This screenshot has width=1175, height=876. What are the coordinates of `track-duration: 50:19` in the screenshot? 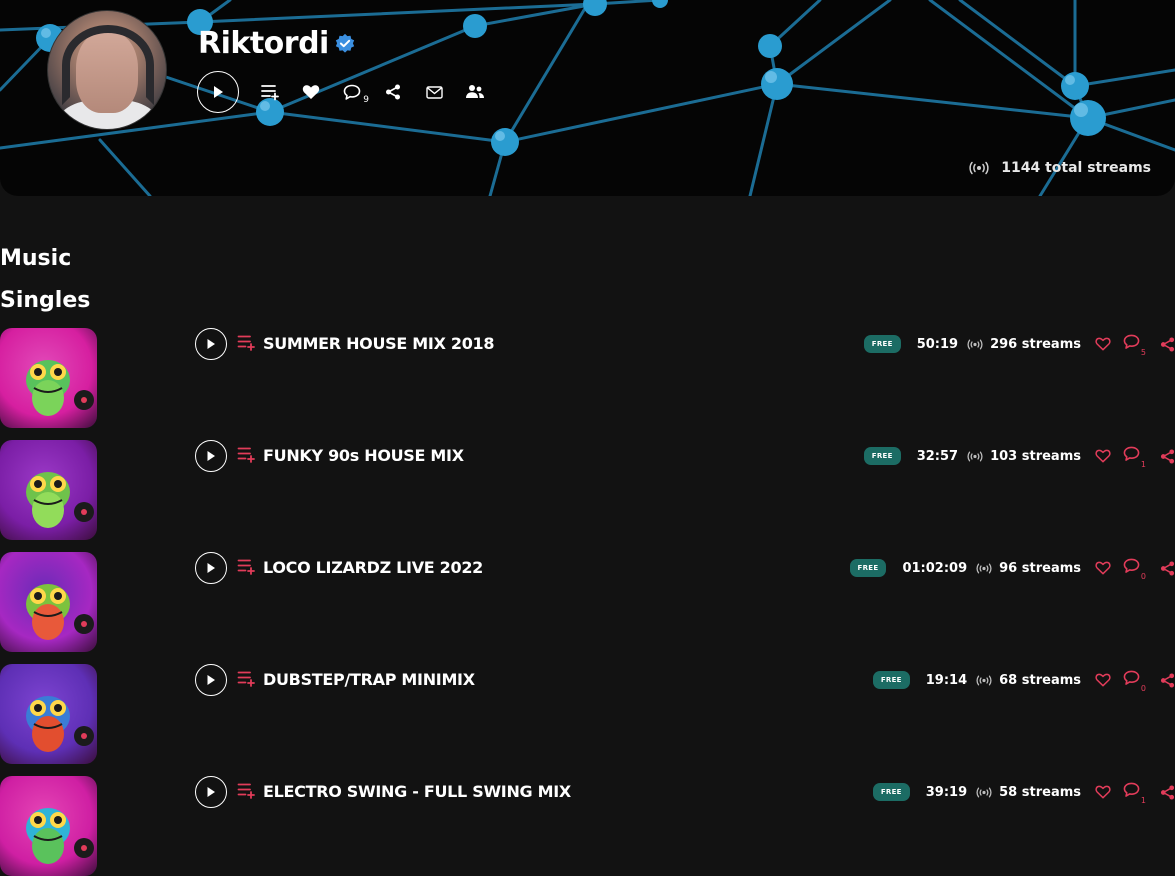 It's located at (937, 344).